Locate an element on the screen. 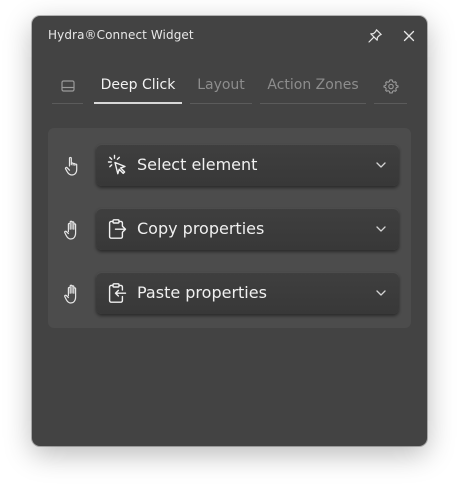  title-bar: Hydra®Connect Widget is located at coordinates (229, 36).